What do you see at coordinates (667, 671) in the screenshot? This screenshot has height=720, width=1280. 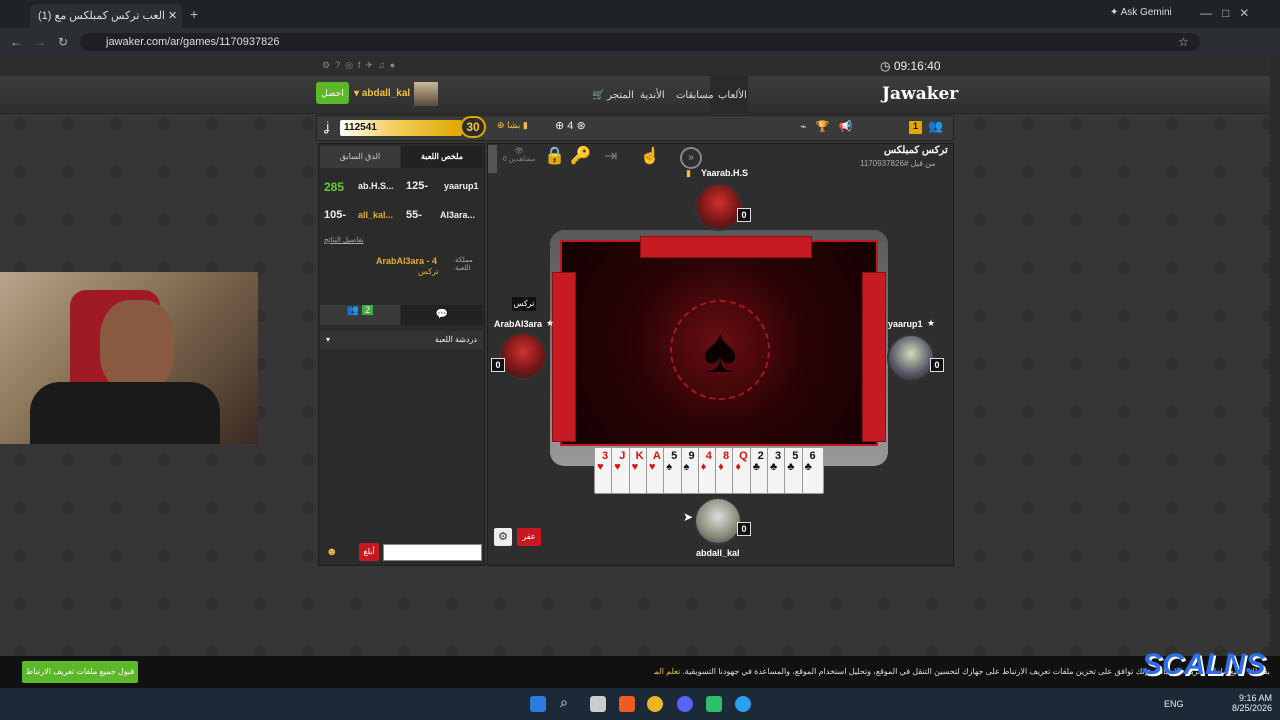 I see `cookie-learn-more: تعلم المزيد` at bounding box center [667, 671].